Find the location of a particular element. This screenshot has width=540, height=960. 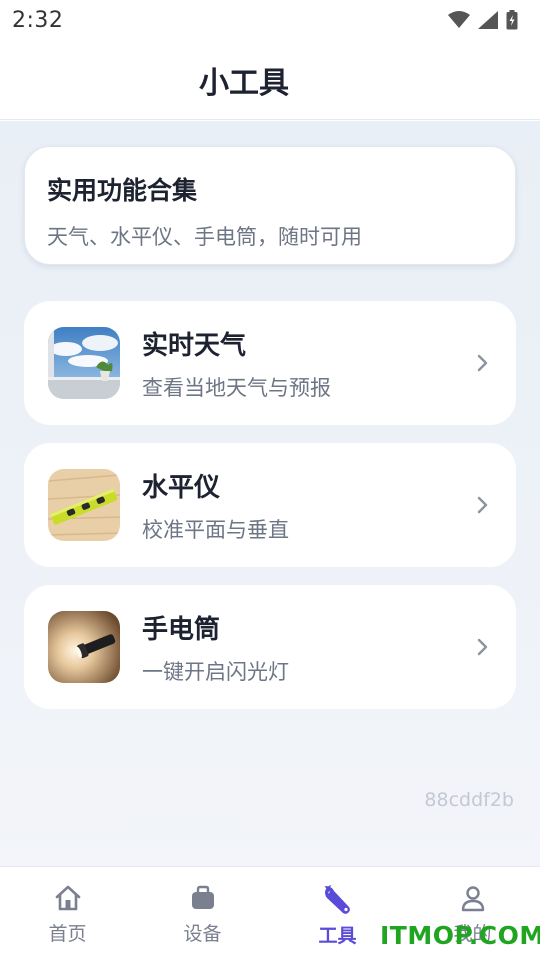

status-bar: 2:32 is located at coordinates (270, 20).